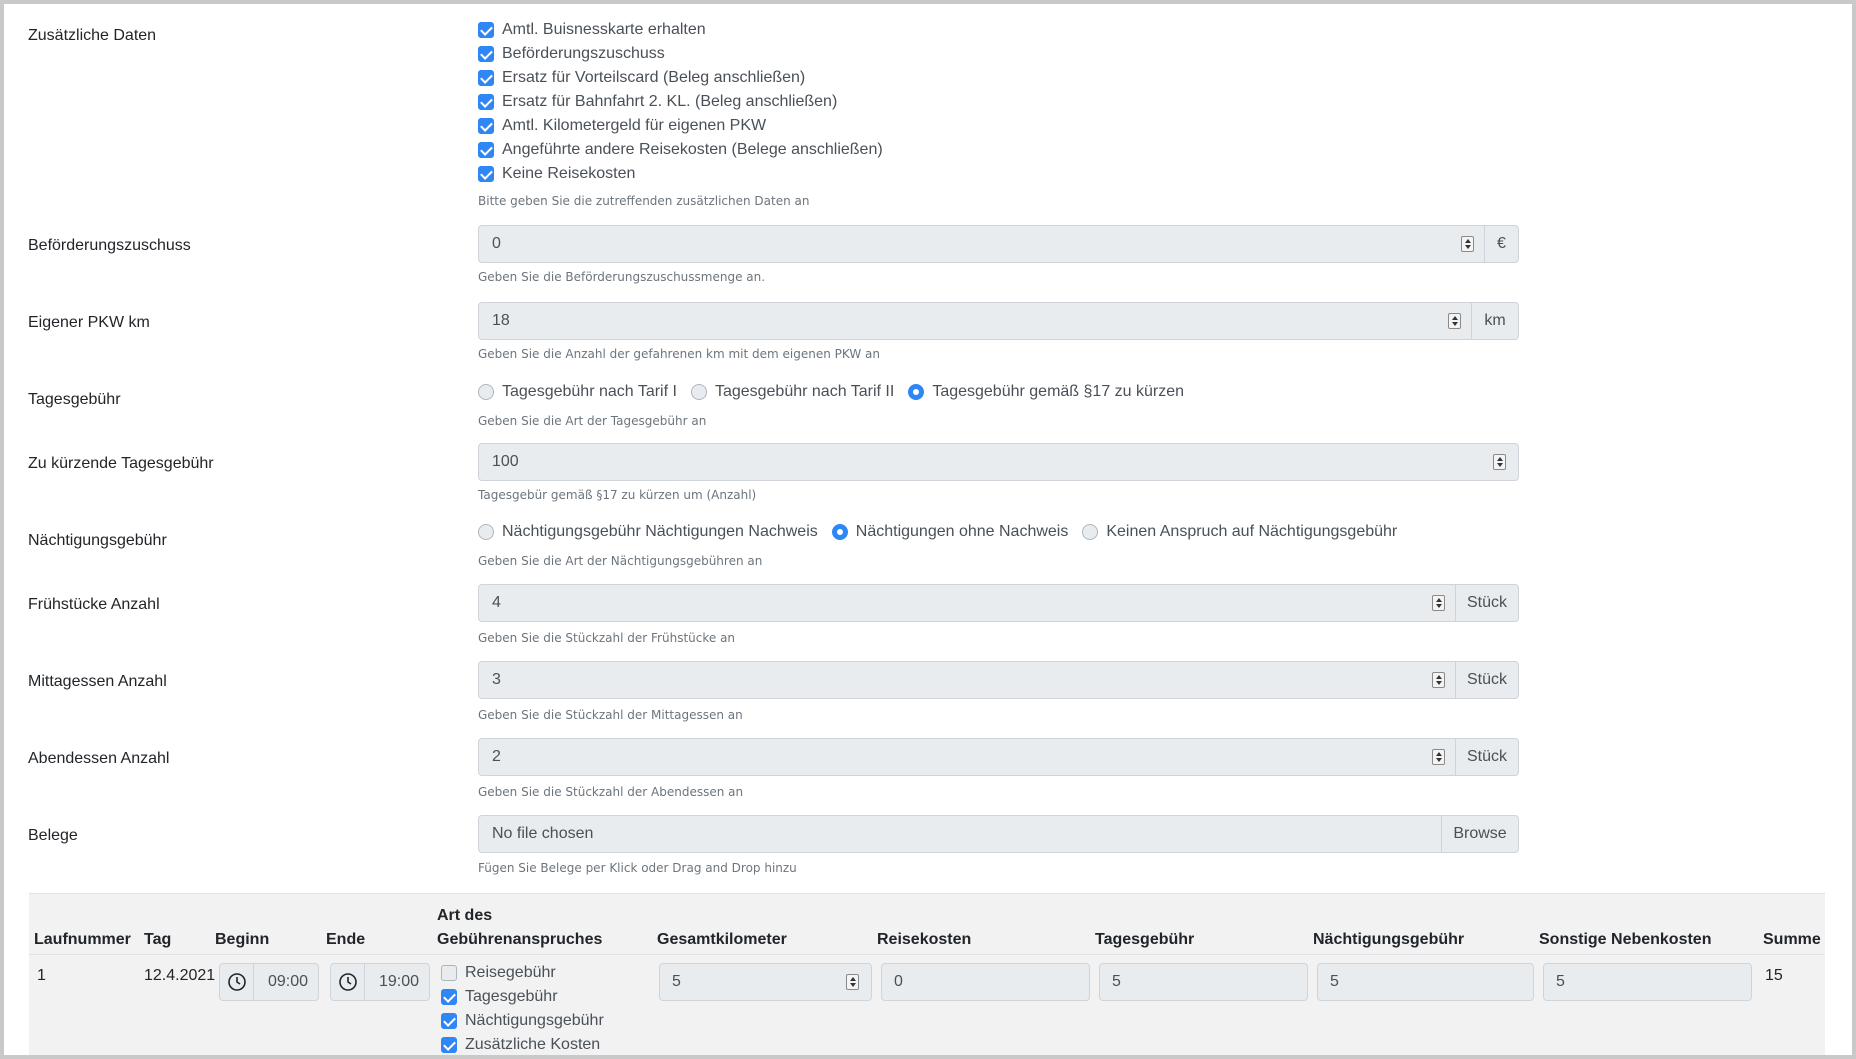 Image resolution: width=1856 pixels, height=1059 pixels. What do you see at coordinates (1046, 392) in the screenshot?
I see `tagesgebuehr-kuerzen-option: Tagesgebühr gemäß §17 zu kürzen` at bounding box center [1046, 392].